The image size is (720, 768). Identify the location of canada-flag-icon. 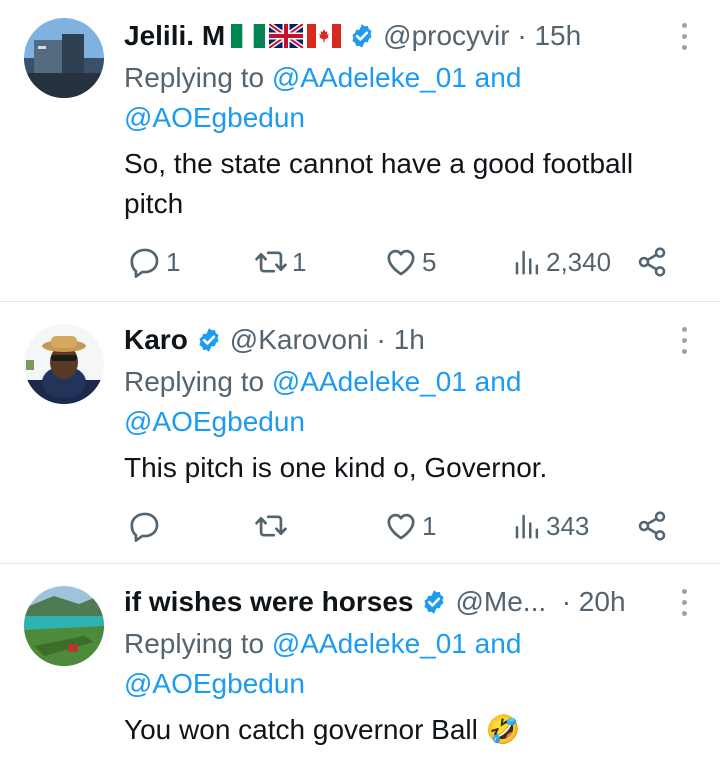
(324, 36).